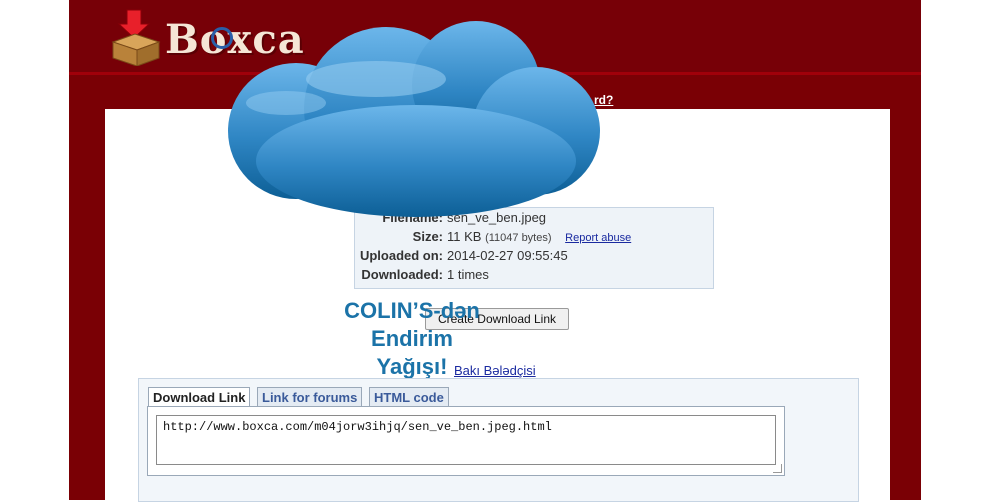 The image size is (990, 502). I want to click on tab-download-link: Download Link, so click(199, 397).